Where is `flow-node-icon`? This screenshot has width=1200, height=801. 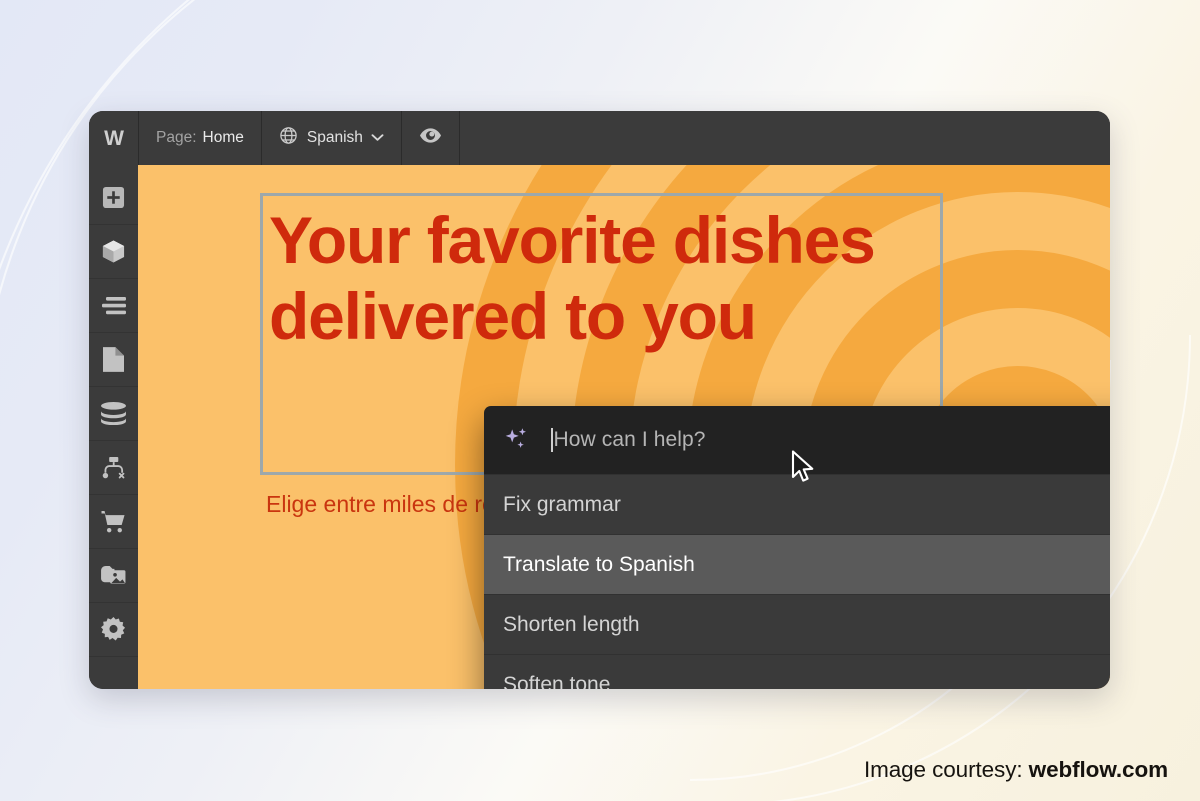 flow-node-icon is located at coordinates (113, 468).